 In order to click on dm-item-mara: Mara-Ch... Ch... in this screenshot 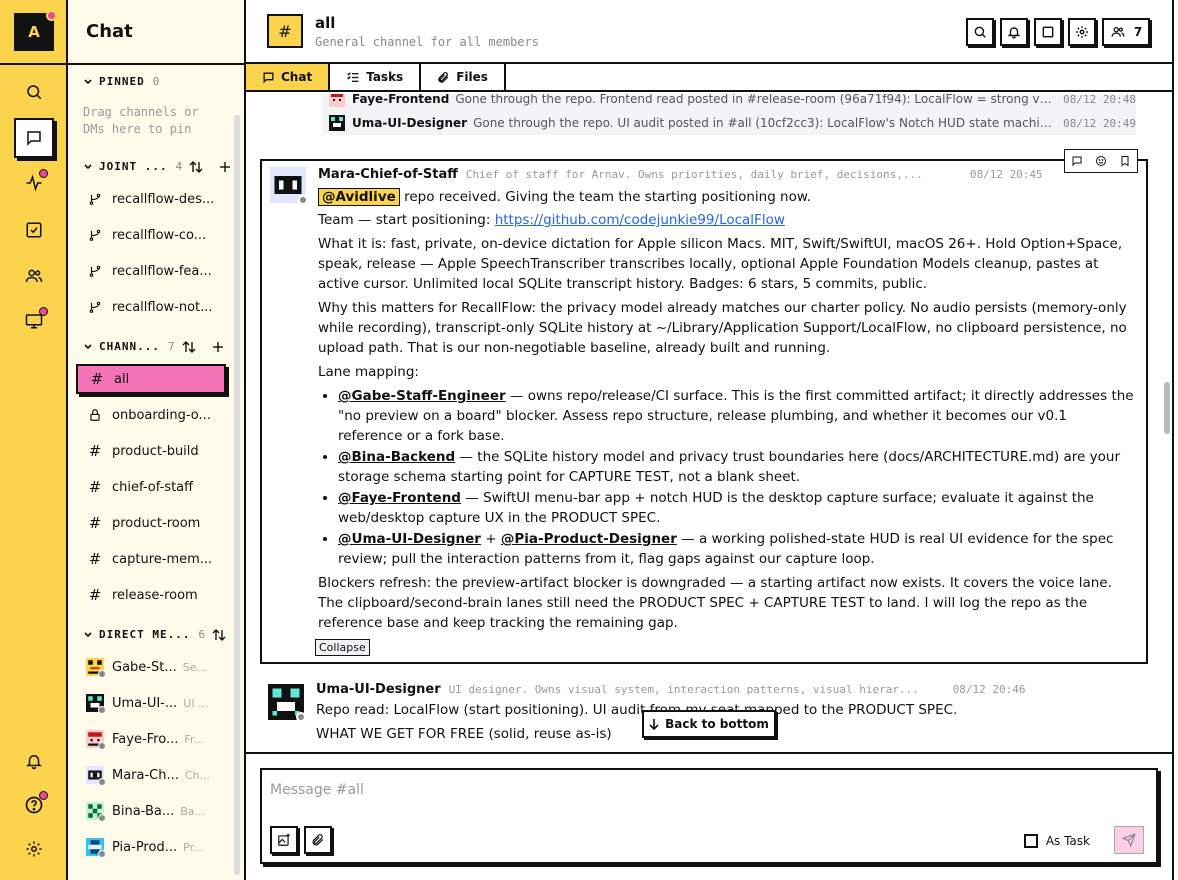, I will do `click(151, 775)`.